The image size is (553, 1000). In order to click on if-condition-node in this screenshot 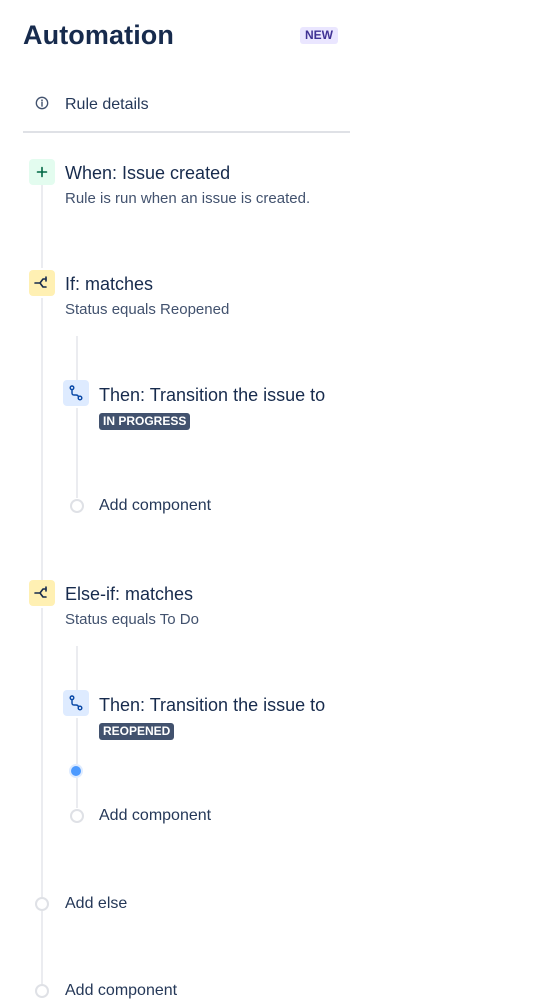, I will do `click(42, 283)`.